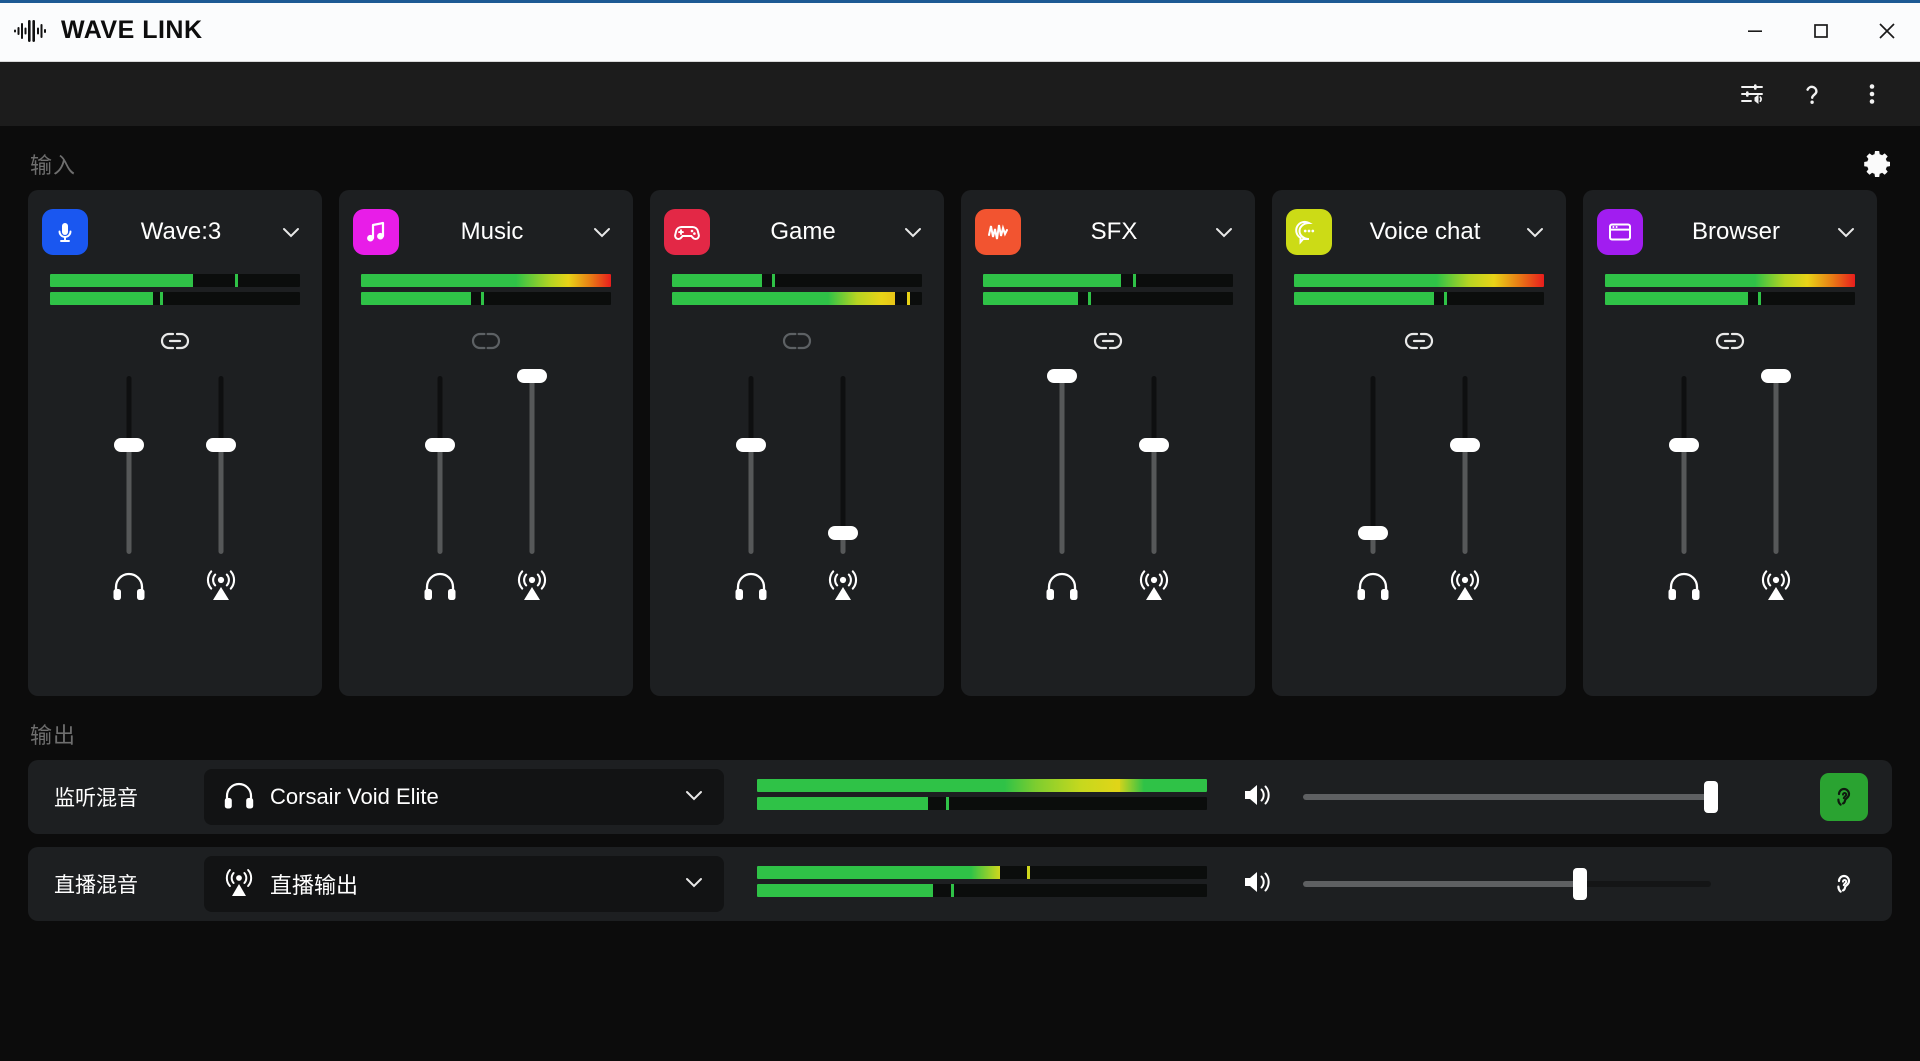 The height and width of the screenshot is (1061, 1920). I want to click on music-note-icon, so click(376, 232).